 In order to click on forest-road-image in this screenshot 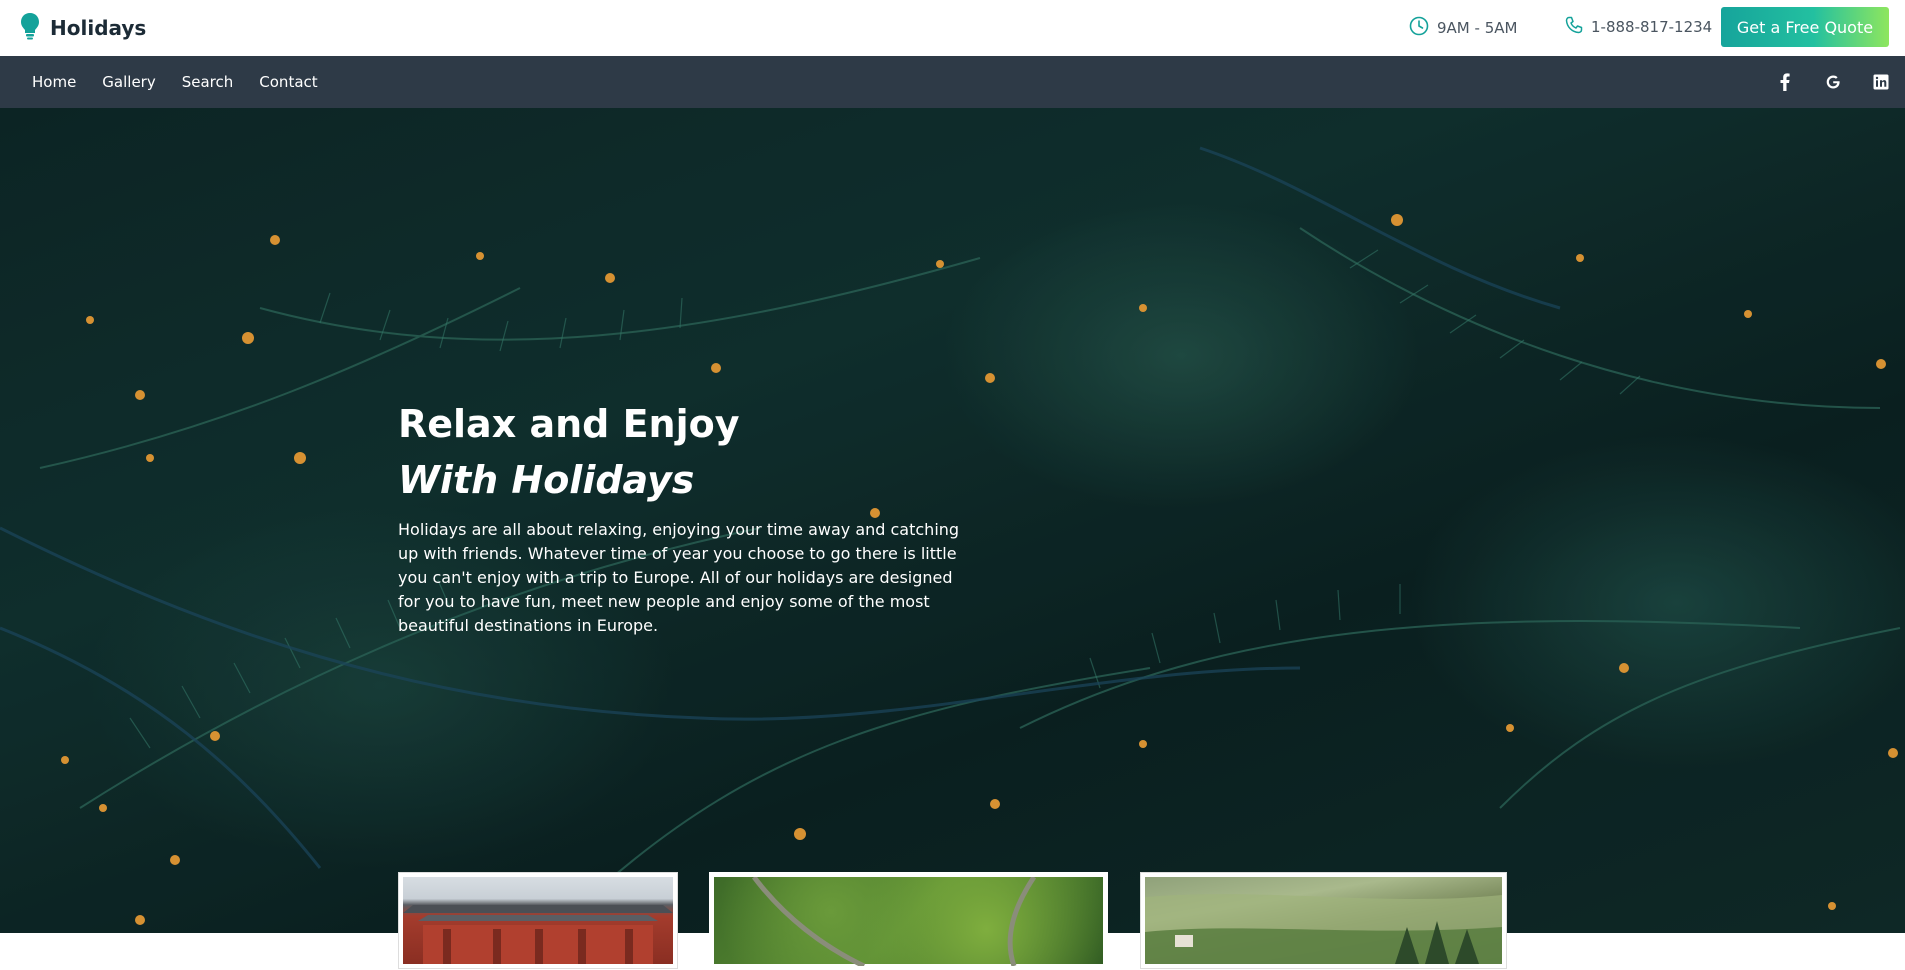, I will do `click(908, 922)`.